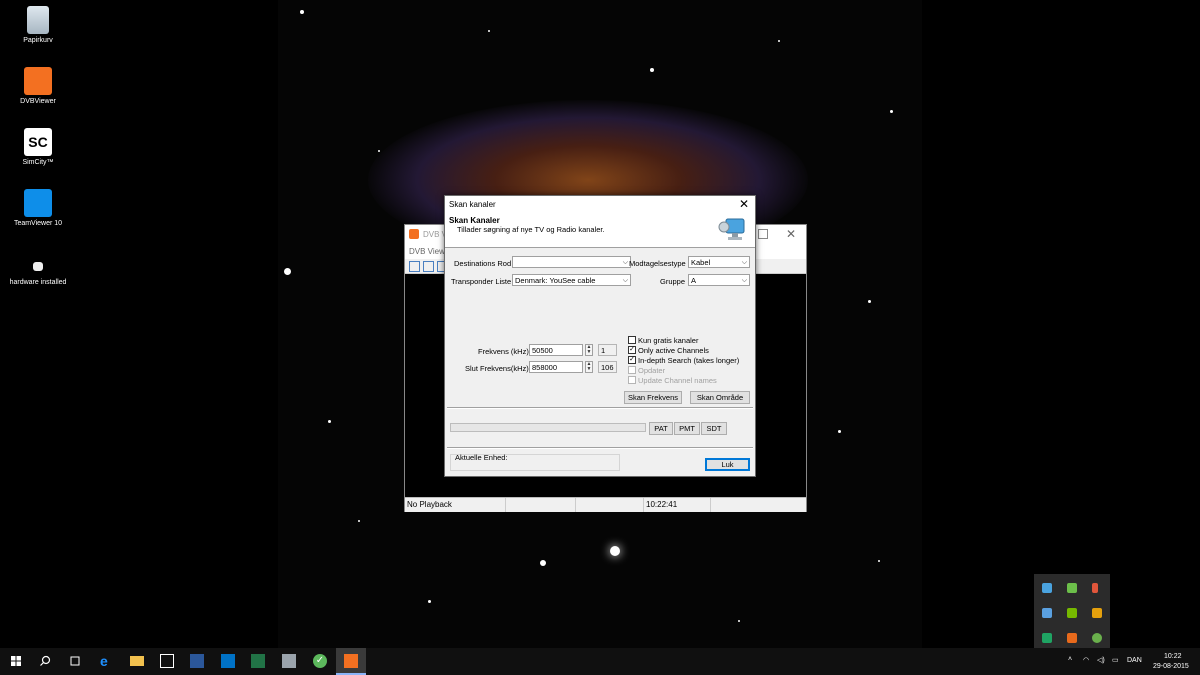 Image resolution: width=1200 pixels, height=675 pixels. Describe the element at coordinates (600, 204) in the screenshot. I see `dialog-title-bar: Skan kanaler ✕` at that location.